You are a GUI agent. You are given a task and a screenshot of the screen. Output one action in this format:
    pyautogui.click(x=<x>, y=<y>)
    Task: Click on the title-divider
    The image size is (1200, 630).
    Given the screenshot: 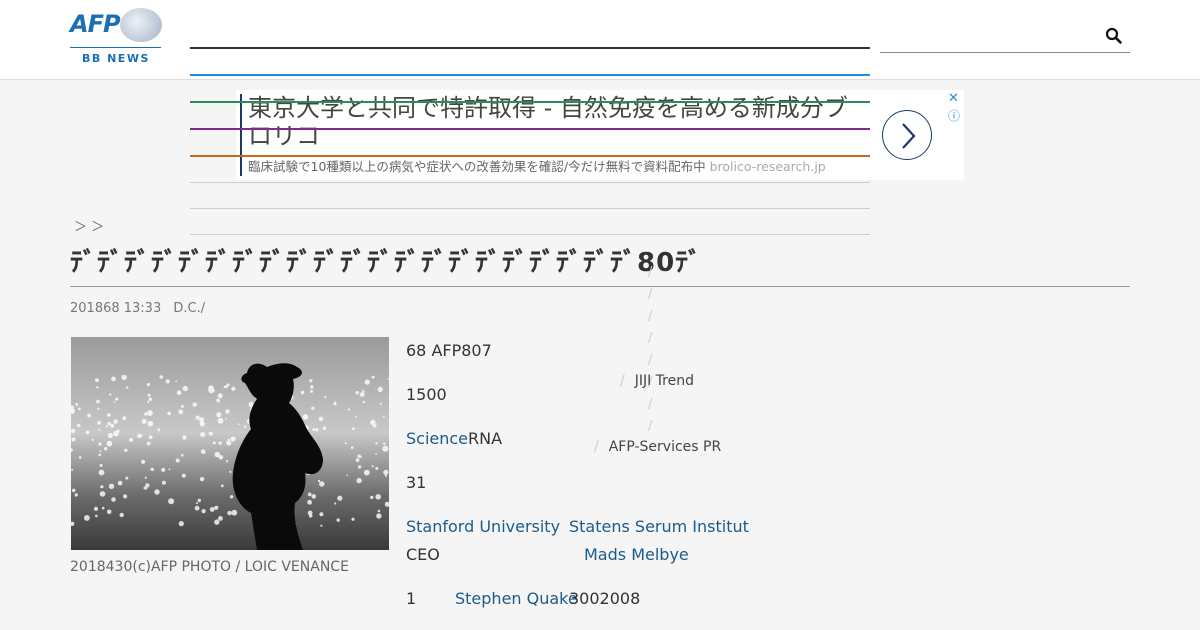 What is the action you would take?
    pyautogui.click(x=600, y=286)
    